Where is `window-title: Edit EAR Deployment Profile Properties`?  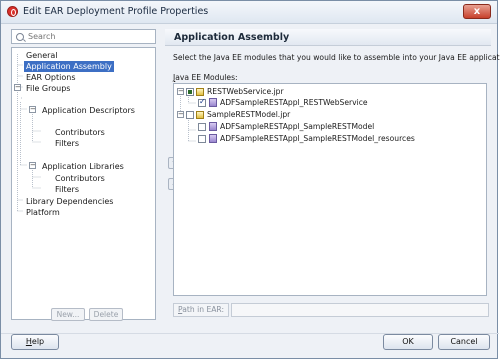 window-title: Edit EAR Deployment Profile Properties is located at coordinates (116, 11).